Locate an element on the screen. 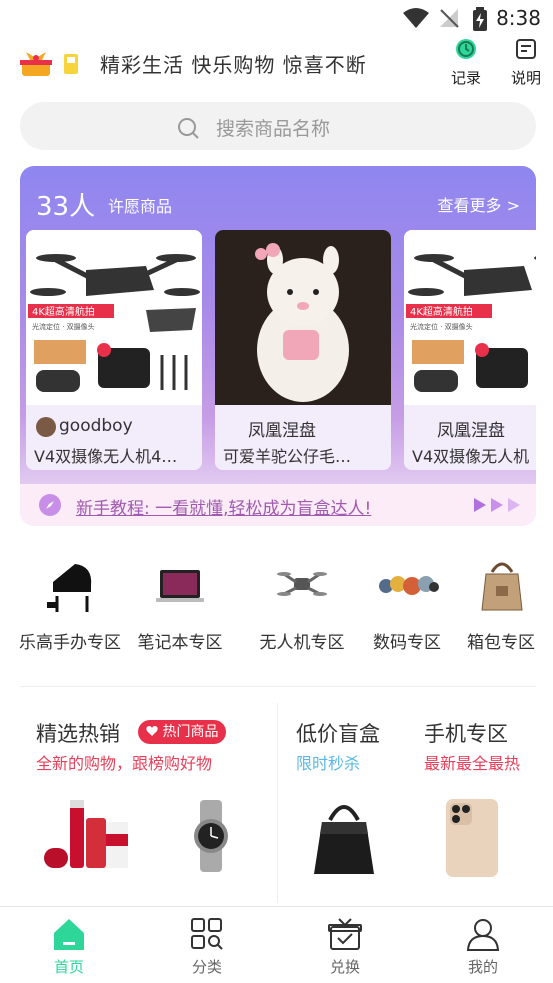 The image size is (553, 983). home-icon is located at coordinates (69, 934).